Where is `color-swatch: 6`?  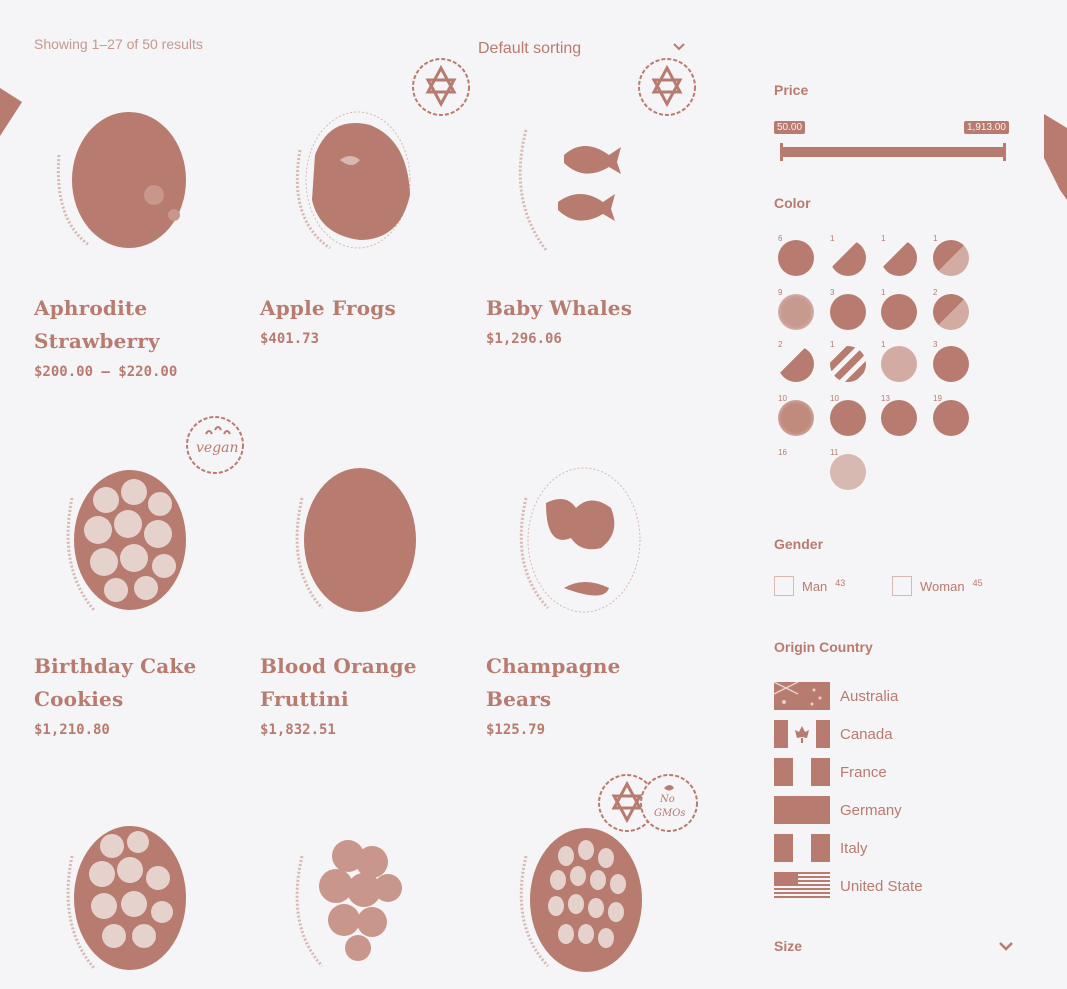 color-swatch: 6 is located at coordinates (796, 255).